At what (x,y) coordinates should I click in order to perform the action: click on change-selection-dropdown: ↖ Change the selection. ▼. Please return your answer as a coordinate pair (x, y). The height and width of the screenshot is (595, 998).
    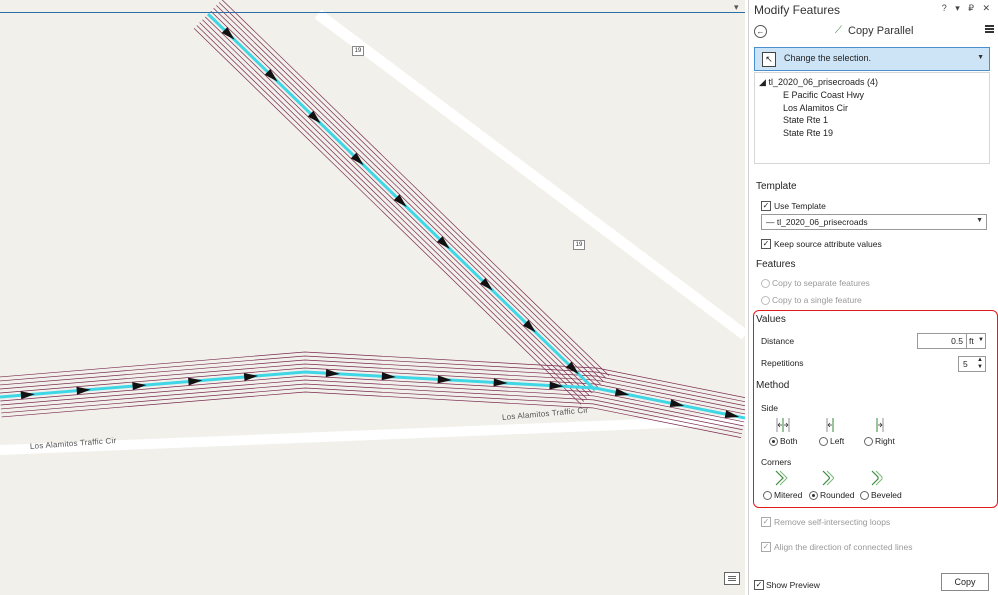
    Looking at the image, I should click on (872, 59).